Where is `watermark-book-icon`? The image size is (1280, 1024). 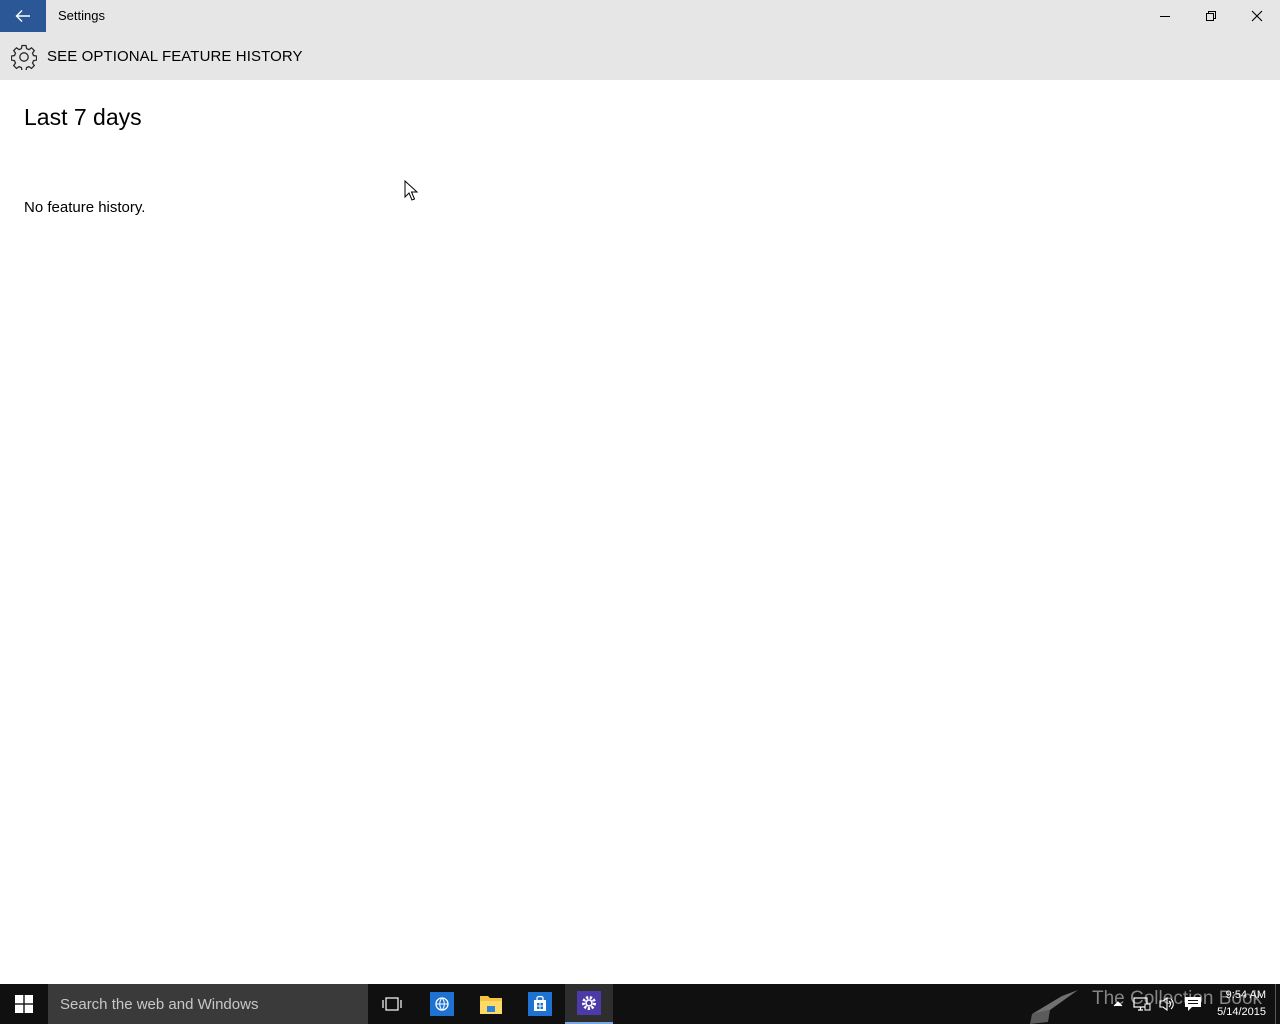
watermark-book-icon is located at coordinates (1054, 1007).